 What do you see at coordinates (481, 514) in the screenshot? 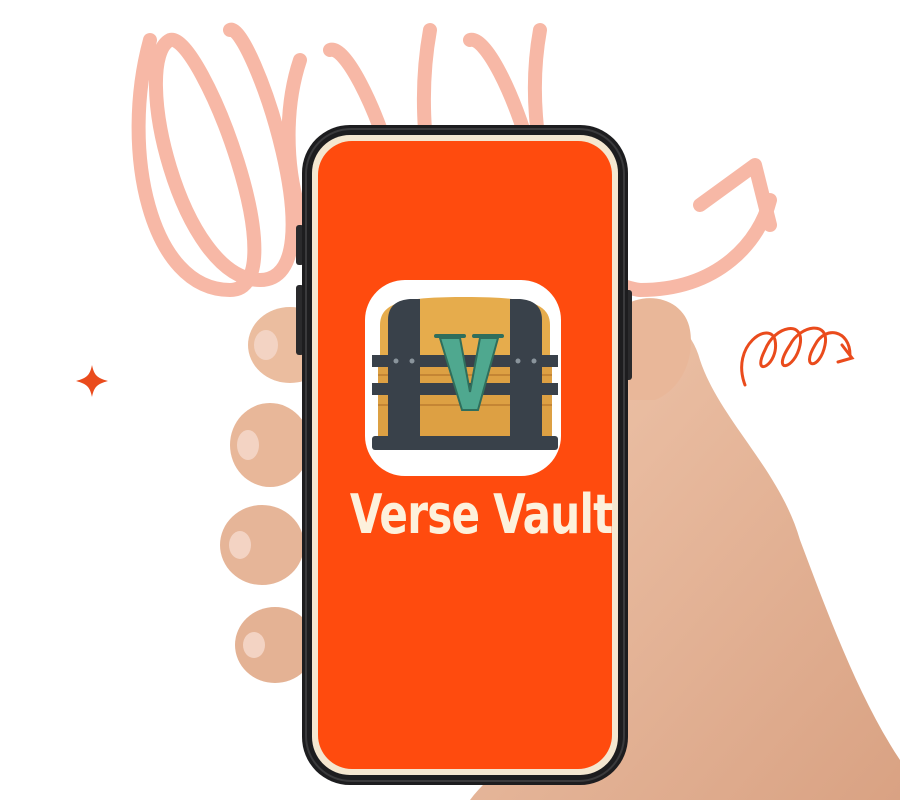
I see `app-title: Verse Vault` at bounding box center [481, 514].